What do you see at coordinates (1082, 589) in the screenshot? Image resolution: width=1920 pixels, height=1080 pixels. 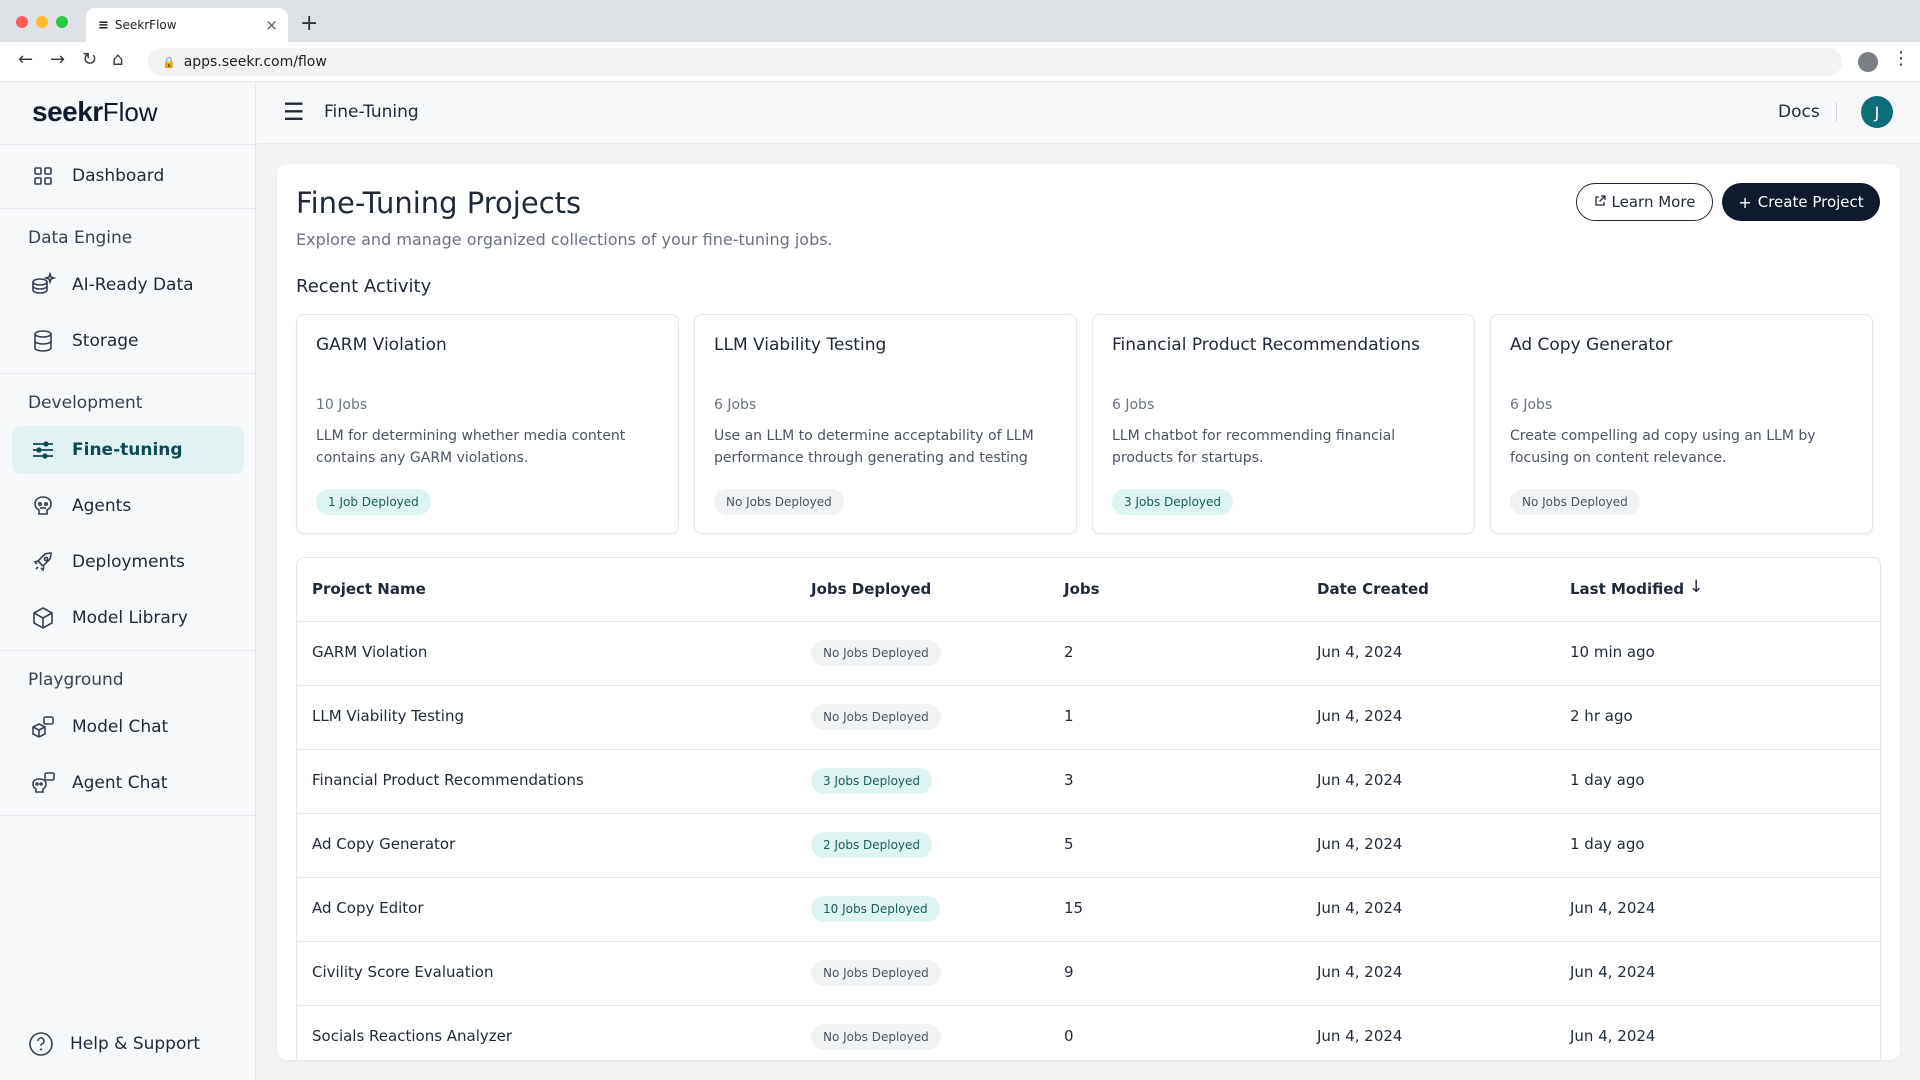 I see `column-header-jobs: Jobs` at bounding box center [1082, 589].